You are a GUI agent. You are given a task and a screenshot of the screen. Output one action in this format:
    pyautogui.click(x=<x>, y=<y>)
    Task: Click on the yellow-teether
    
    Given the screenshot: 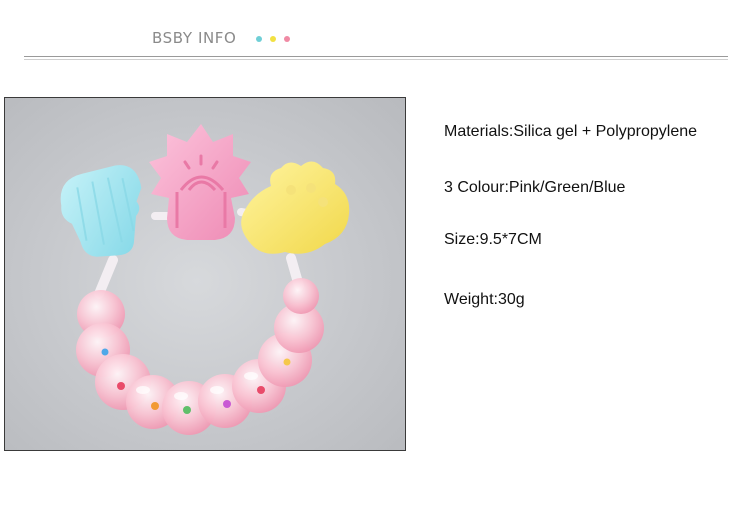 What is the action you would take?
    pyautogui.click(x=295, y=207)
    